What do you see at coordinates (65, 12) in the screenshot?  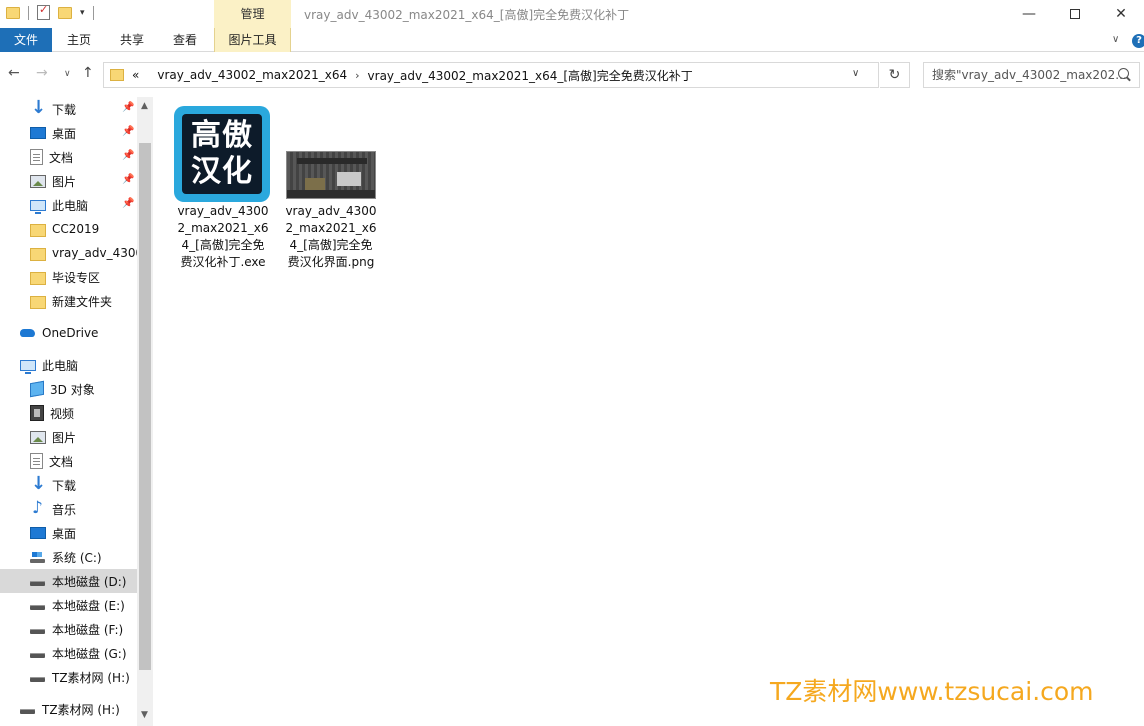 I see `new-folder-icon` at bounding box center [65, 12].